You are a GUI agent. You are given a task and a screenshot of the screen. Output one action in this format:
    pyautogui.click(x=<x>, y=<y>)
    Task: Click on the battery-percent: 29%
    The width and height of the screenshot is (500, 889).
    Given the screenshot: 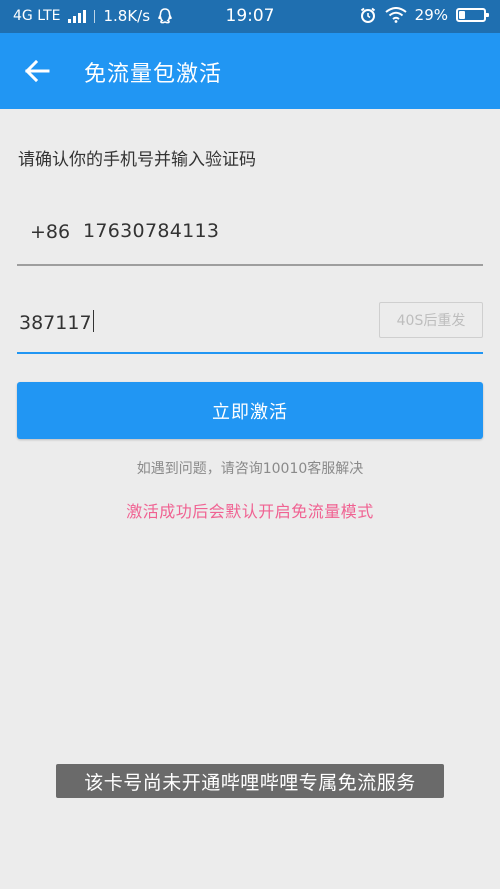 What is the action you would take?
    pyautogui.click(x=431, y=15)
    